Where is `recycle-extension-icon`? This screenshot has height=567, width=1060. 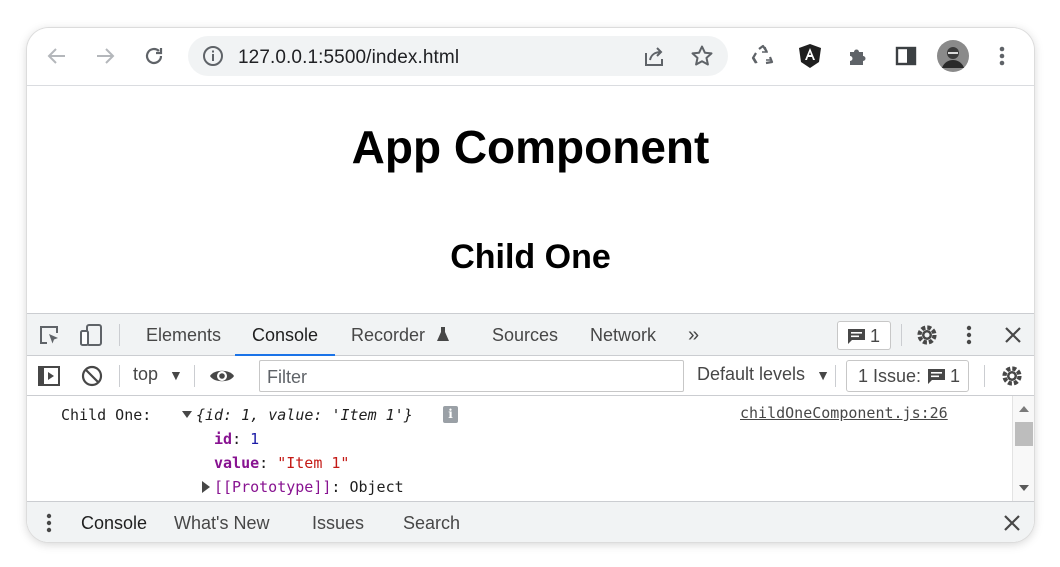
recycle-extension-icon is located at coordinates (763, 56).